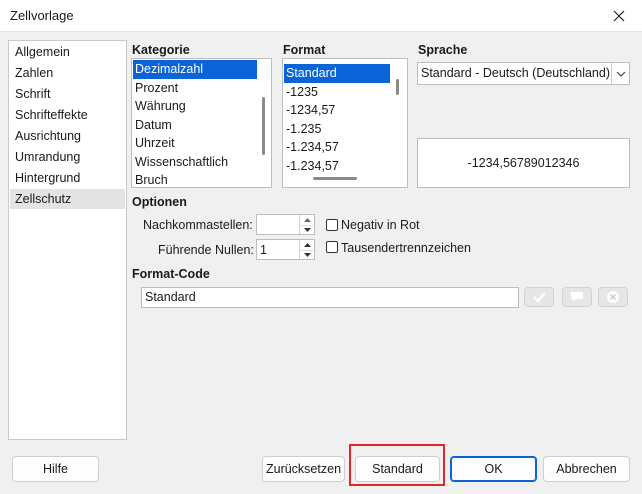 The height and width of the screenshot is (494, 642). I want to click on kategorie-item: Dezimalzahl, so click(195, 69).